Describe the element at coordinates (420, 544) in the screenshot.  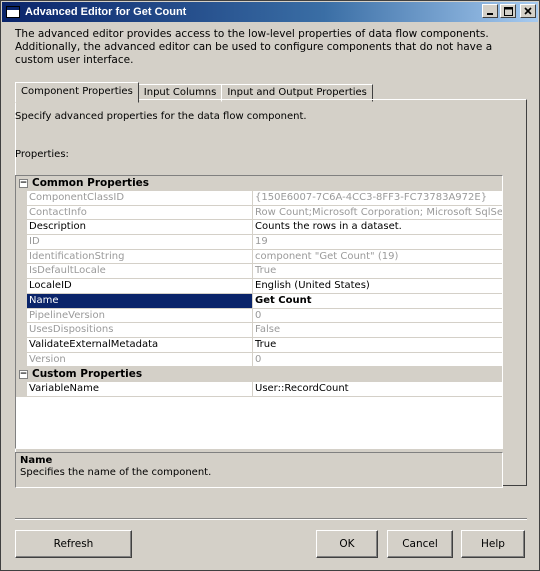
I see `cancel-button: Cancel` at that location.